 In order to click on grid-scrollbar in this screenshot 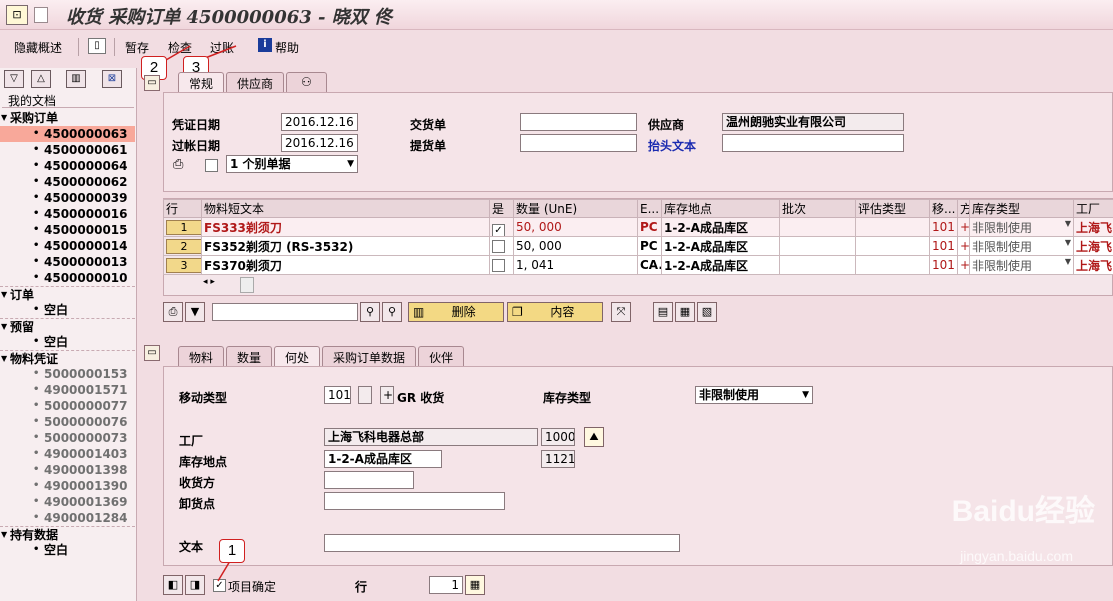, I will do `click(247, 285)`.